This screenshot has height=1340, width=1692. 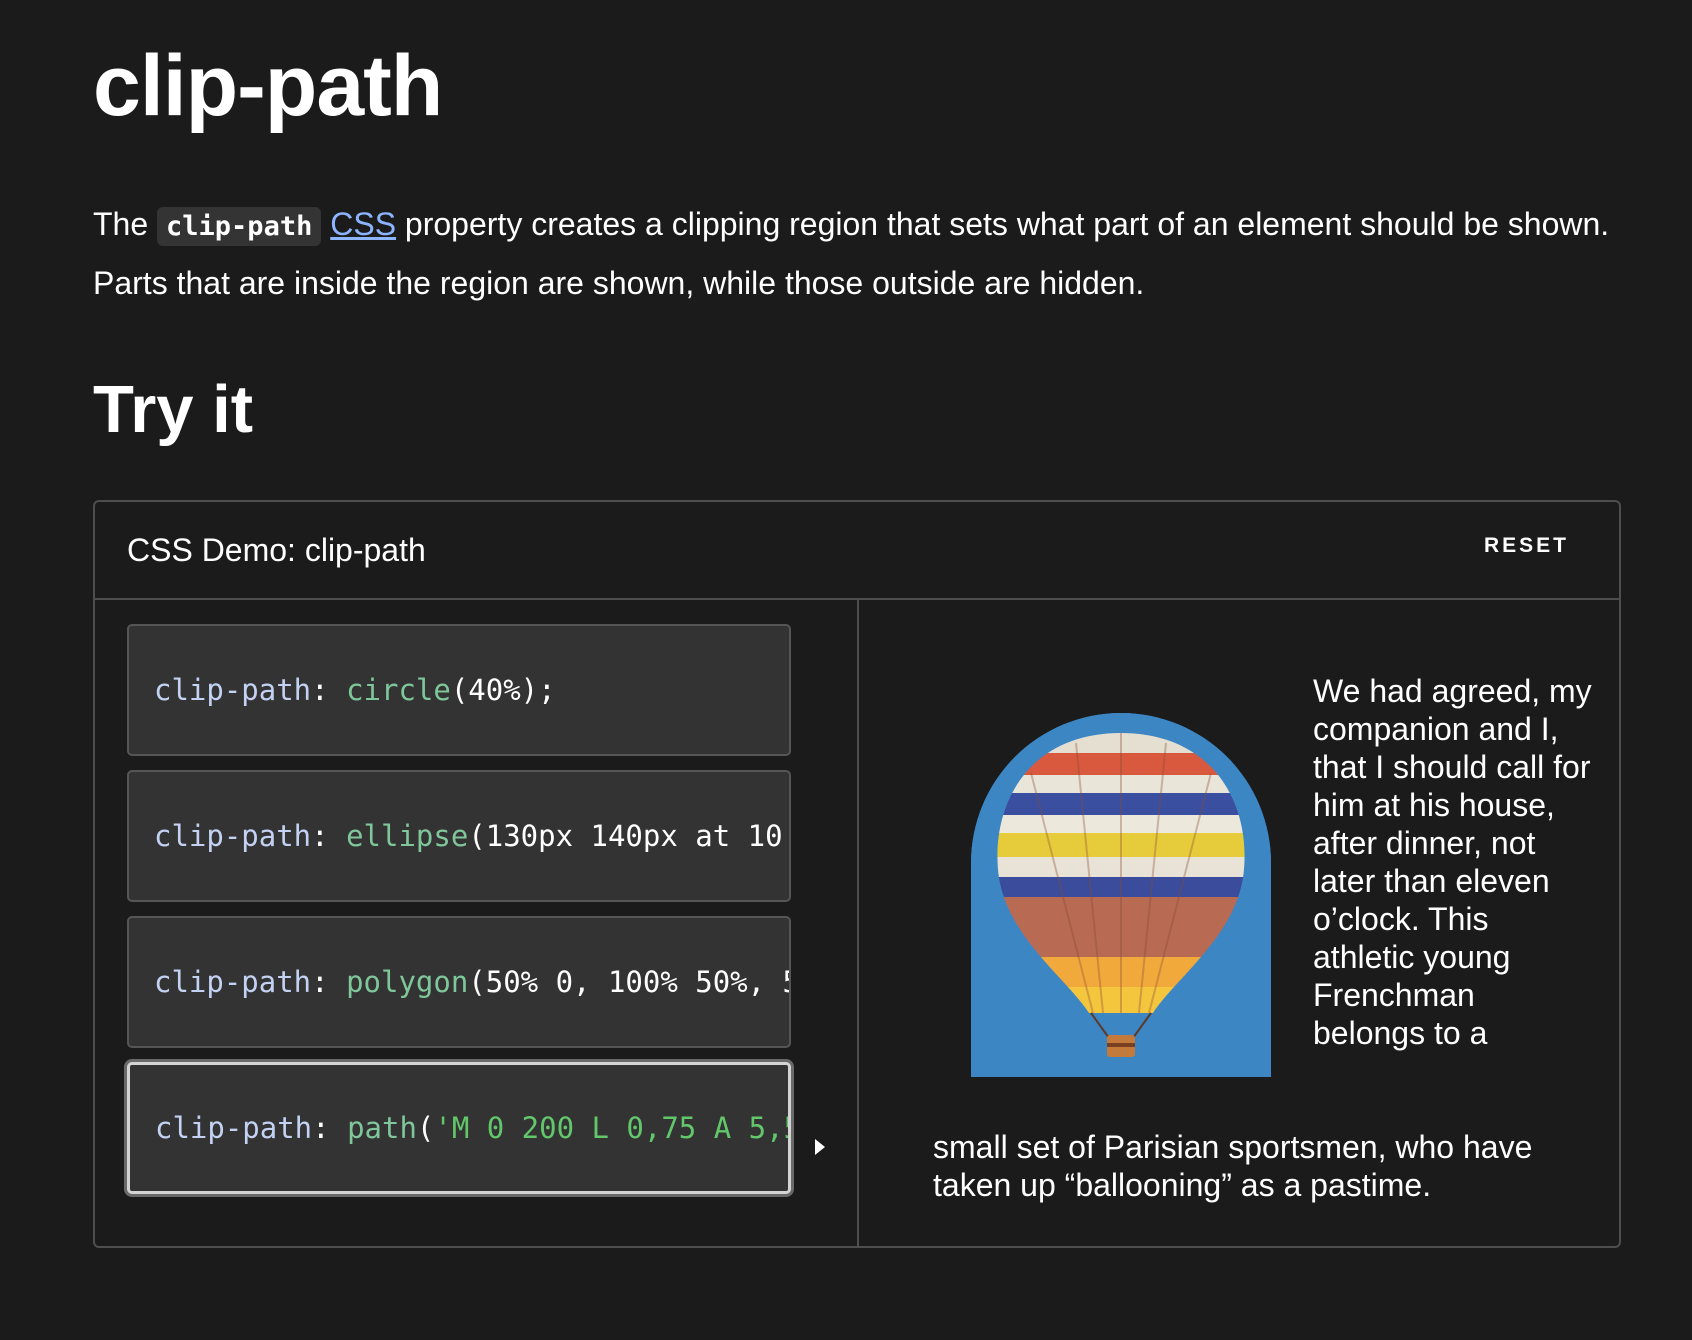 What do you see at coordinates (276, 550) in the screenshot?
I see `demo-title: CSS Demo: clip-path` at bounding box center [276, 550].